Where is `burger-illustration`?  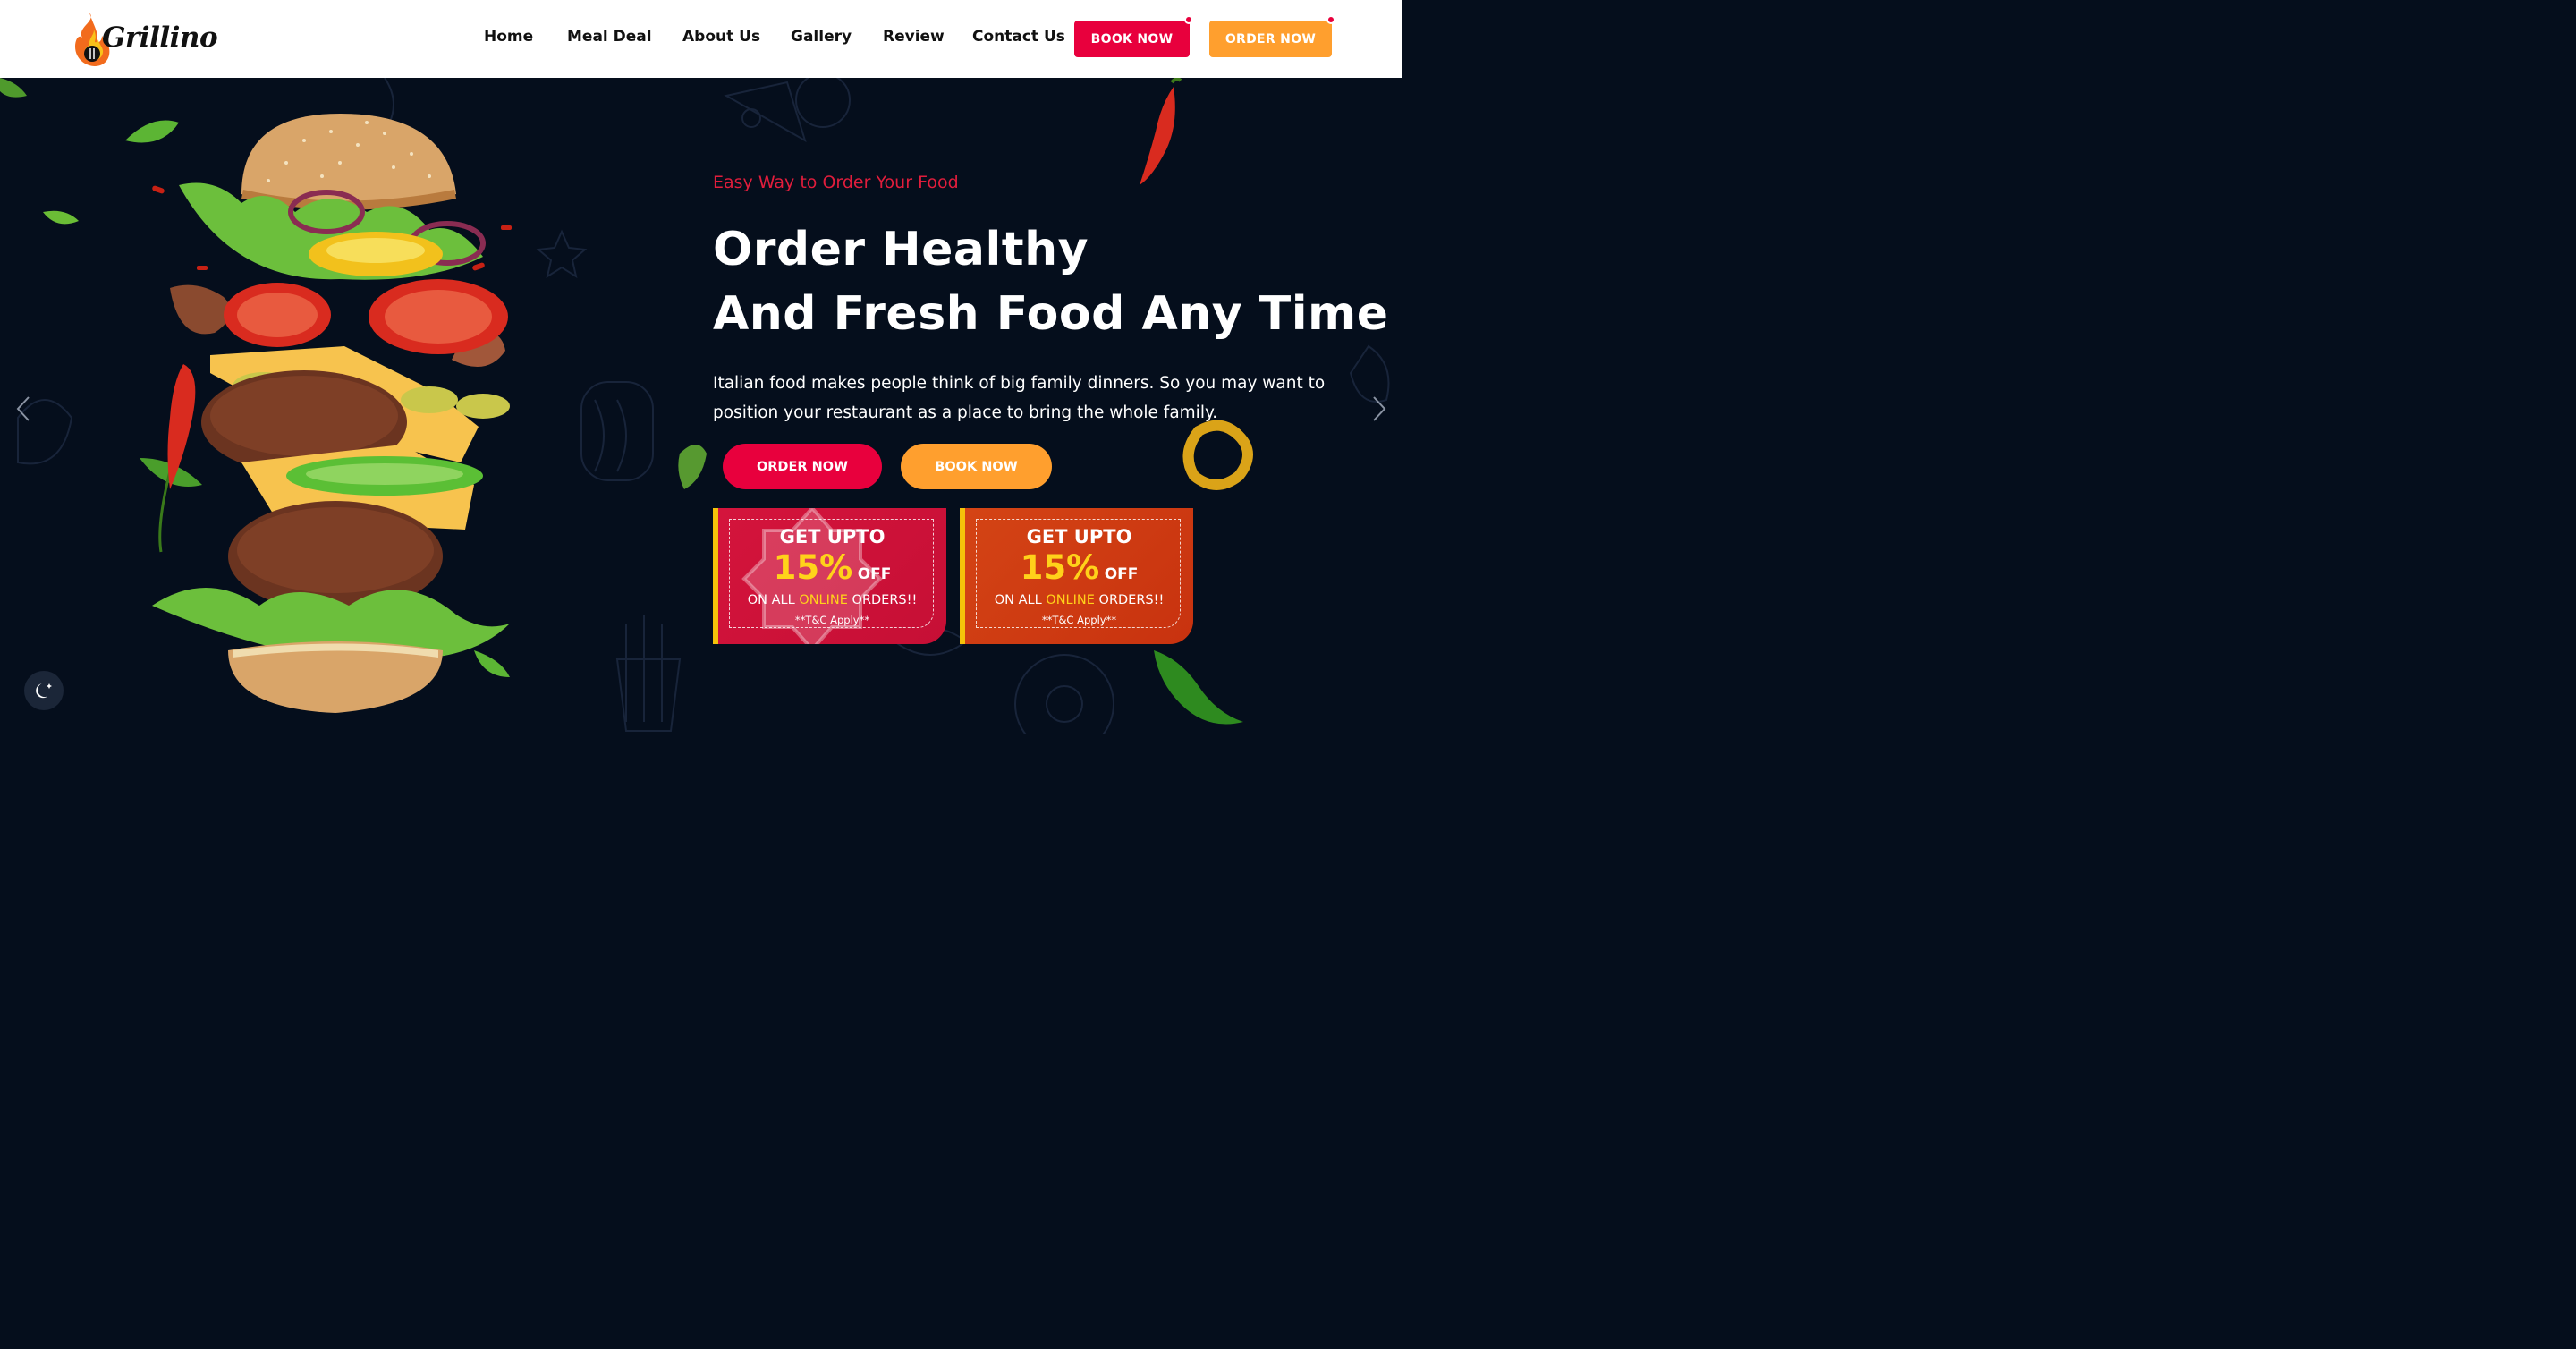
burger-illustration is located at coordinates (318, 413).